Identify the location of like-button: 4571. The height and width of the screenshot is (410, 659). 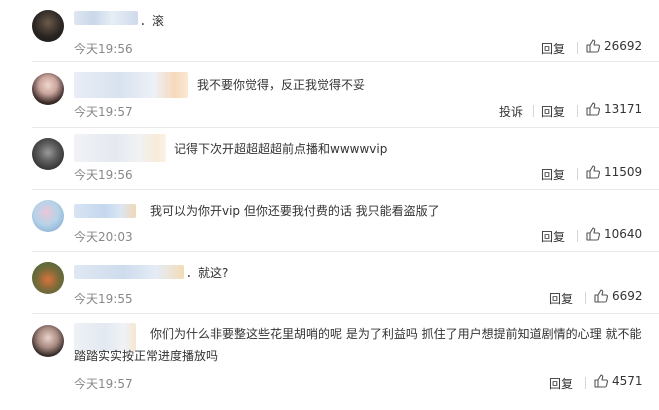
(618, 381).